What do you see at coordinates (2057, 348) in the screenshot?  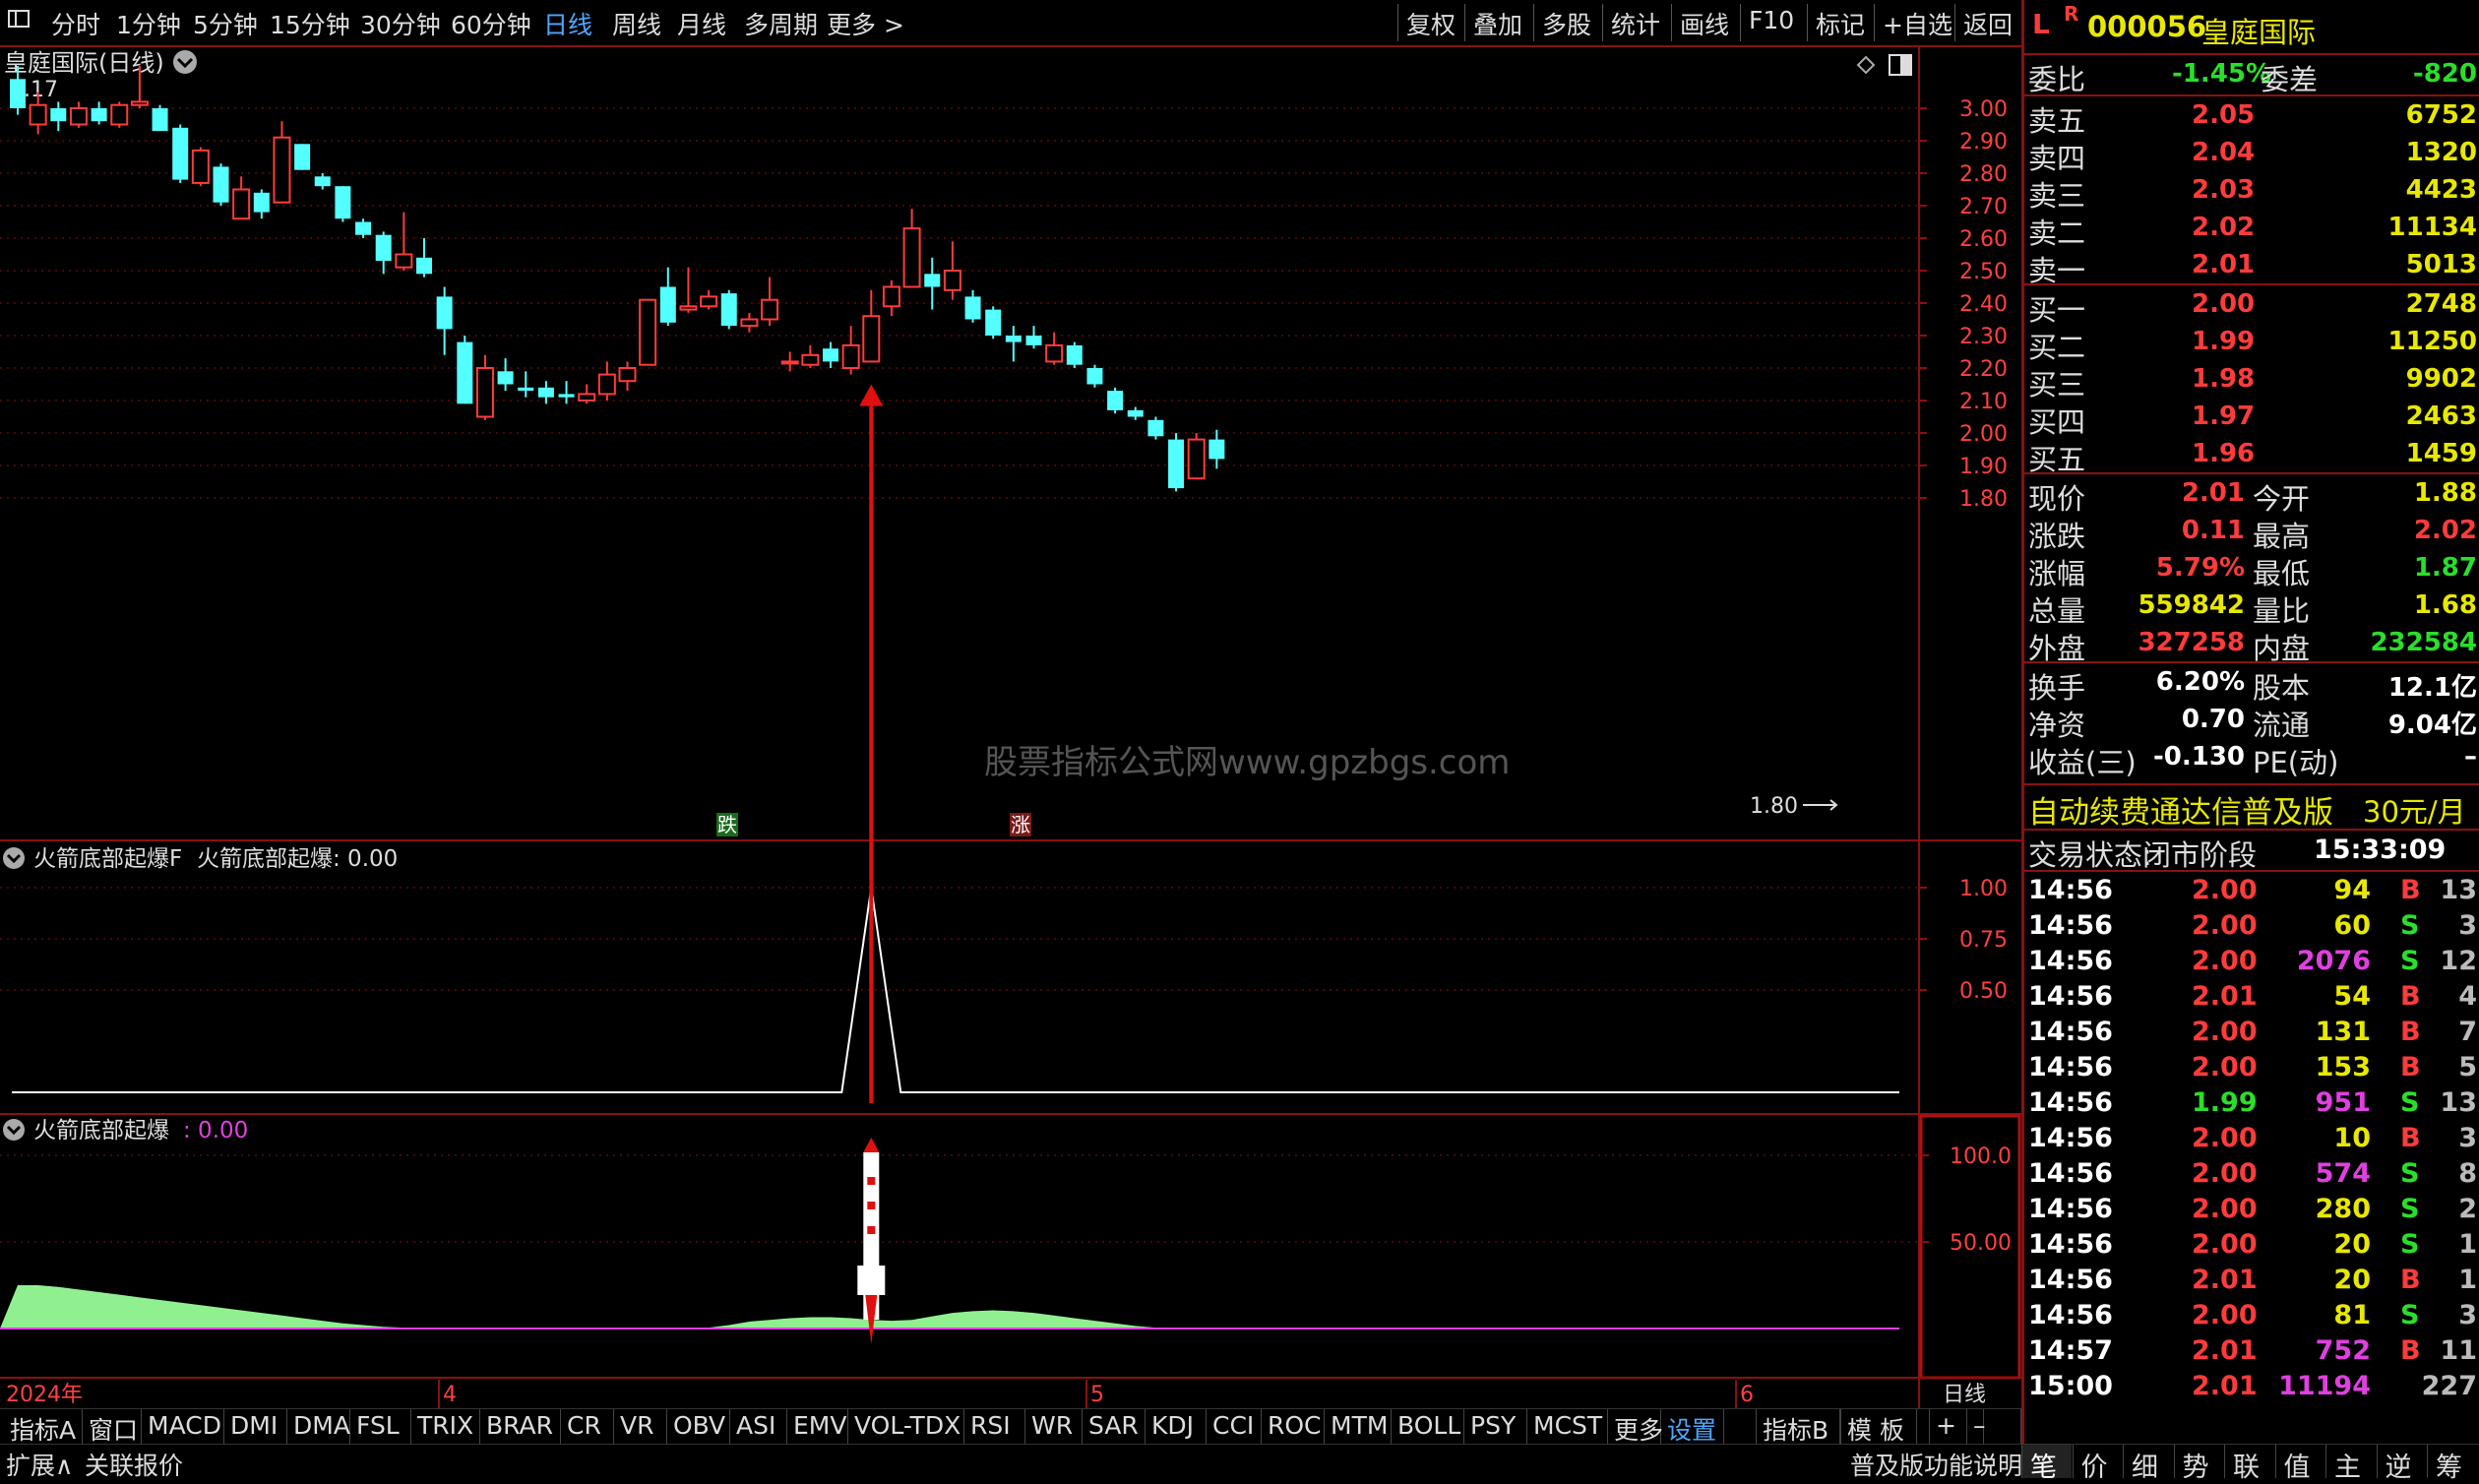 I see `buy-order-label: 买二` at bounding box center [2057, 348].